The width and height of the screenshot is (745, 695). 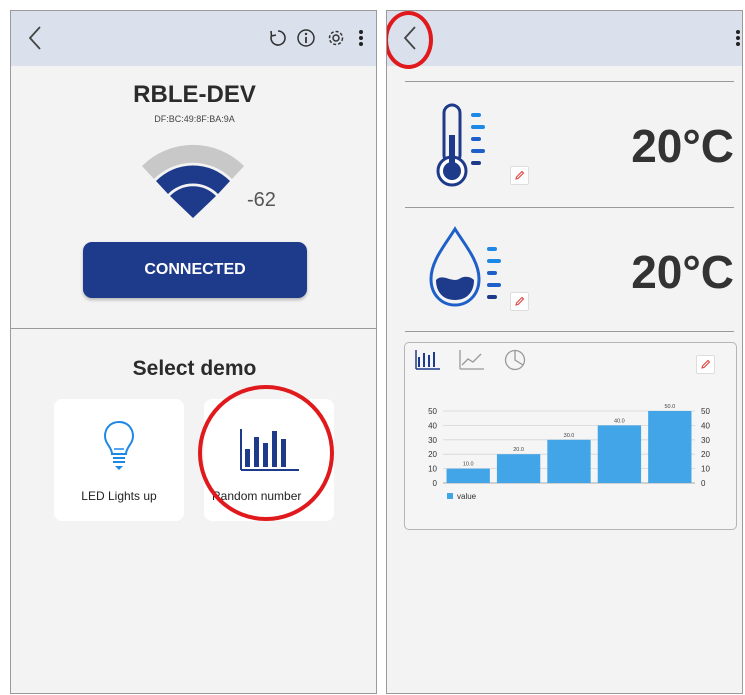 What do you see at coordinates (336, 38) in the screenshot?
I see `gear-icon` at bounding box center [336, 38].